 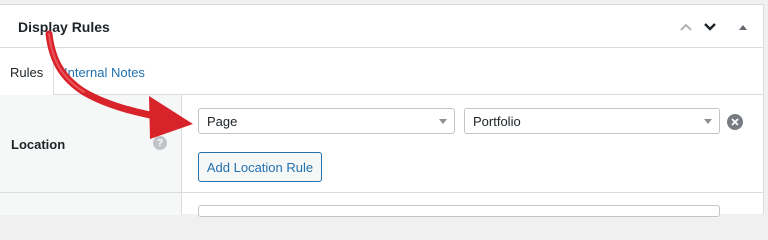 What do you see at coordinates (260, 167) in the screenshot?
I see `add-location-rule-button: Add Location Rule` at bounding box center [260, 167].